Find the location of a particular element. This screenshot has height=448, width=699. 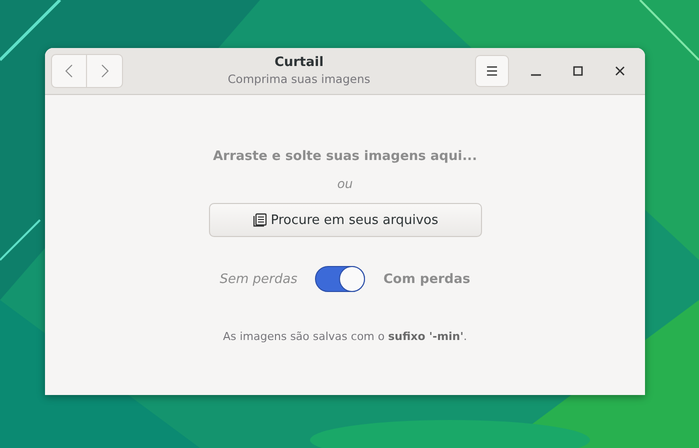

minimize-icon is located at coordinates (536, 75).